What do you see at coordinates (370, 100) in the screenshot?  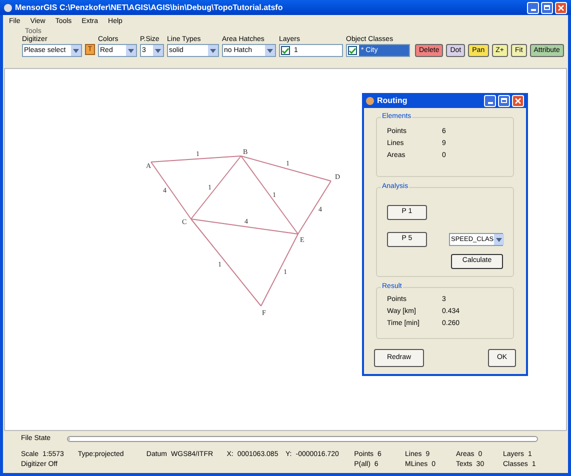 I see `dialog-icon` at bounding box center [370, 100].